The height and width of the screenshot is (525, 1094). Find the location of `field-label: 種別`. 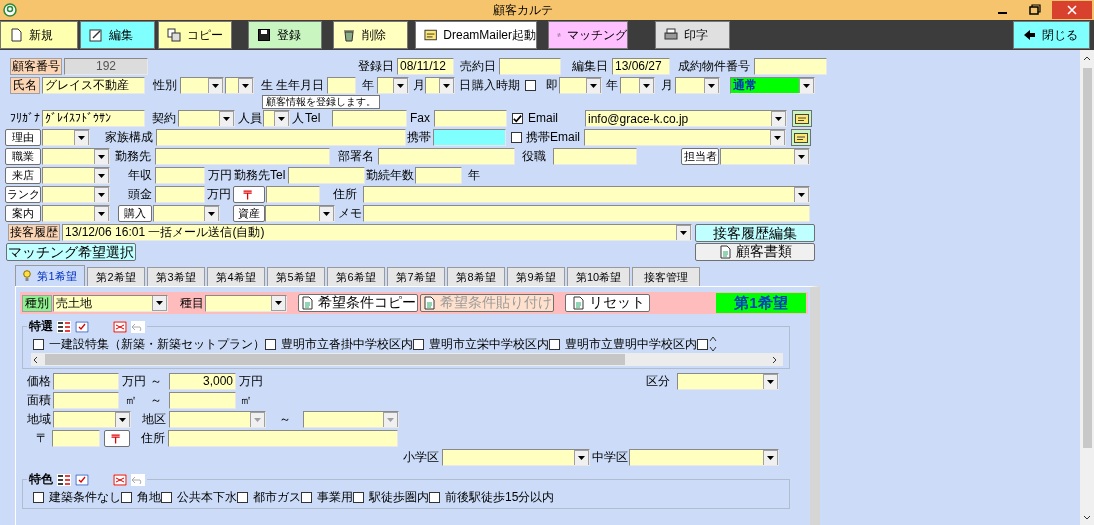

field-label: 種別 is located at coordinates (37, 303).